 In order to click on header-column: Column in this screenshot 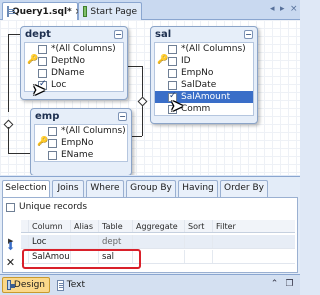, I will do `click(50, 226)`.